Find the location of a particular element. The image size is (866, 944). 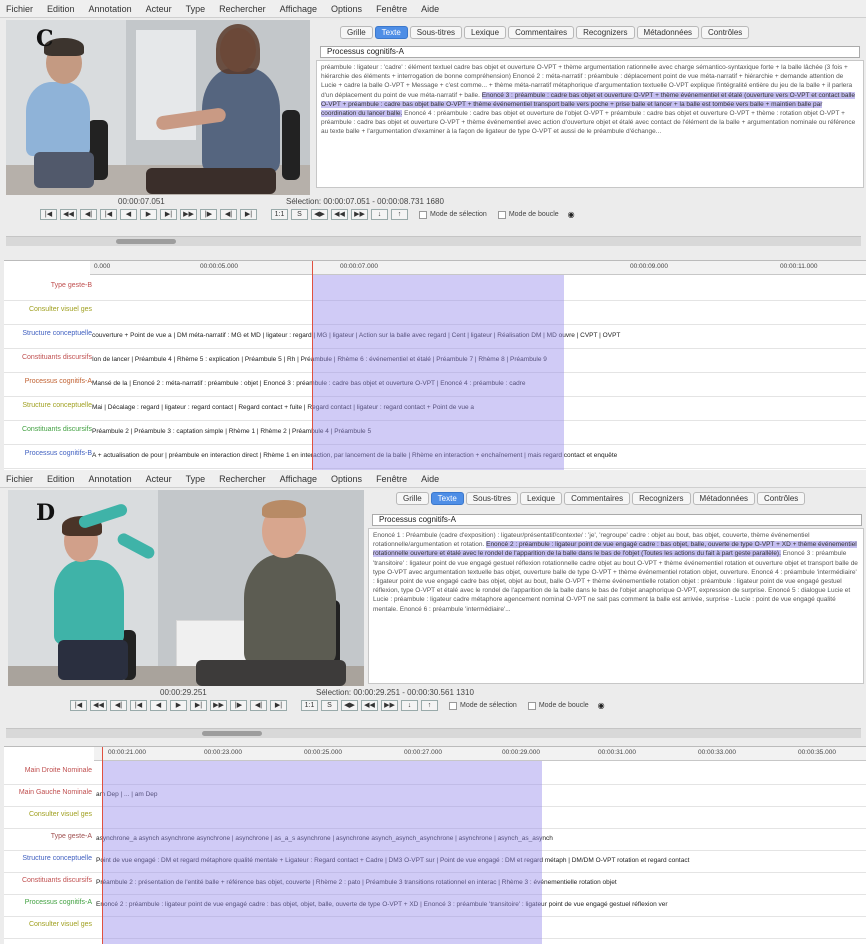

s-button: S is located at coordinates (329, 705).